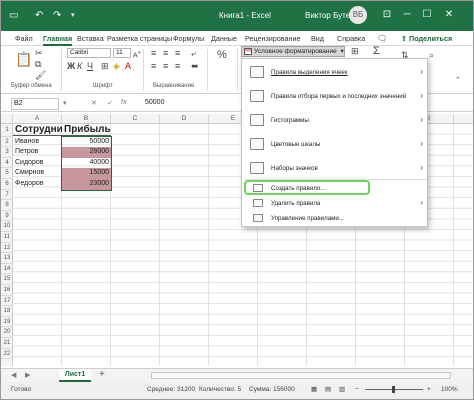 Image resolution: width=474 pixels, height=400 pixels. What do you see at coordinates (7, 301) in the screenshot?
I see `row-header: 17` at bounding box center [7, 301].